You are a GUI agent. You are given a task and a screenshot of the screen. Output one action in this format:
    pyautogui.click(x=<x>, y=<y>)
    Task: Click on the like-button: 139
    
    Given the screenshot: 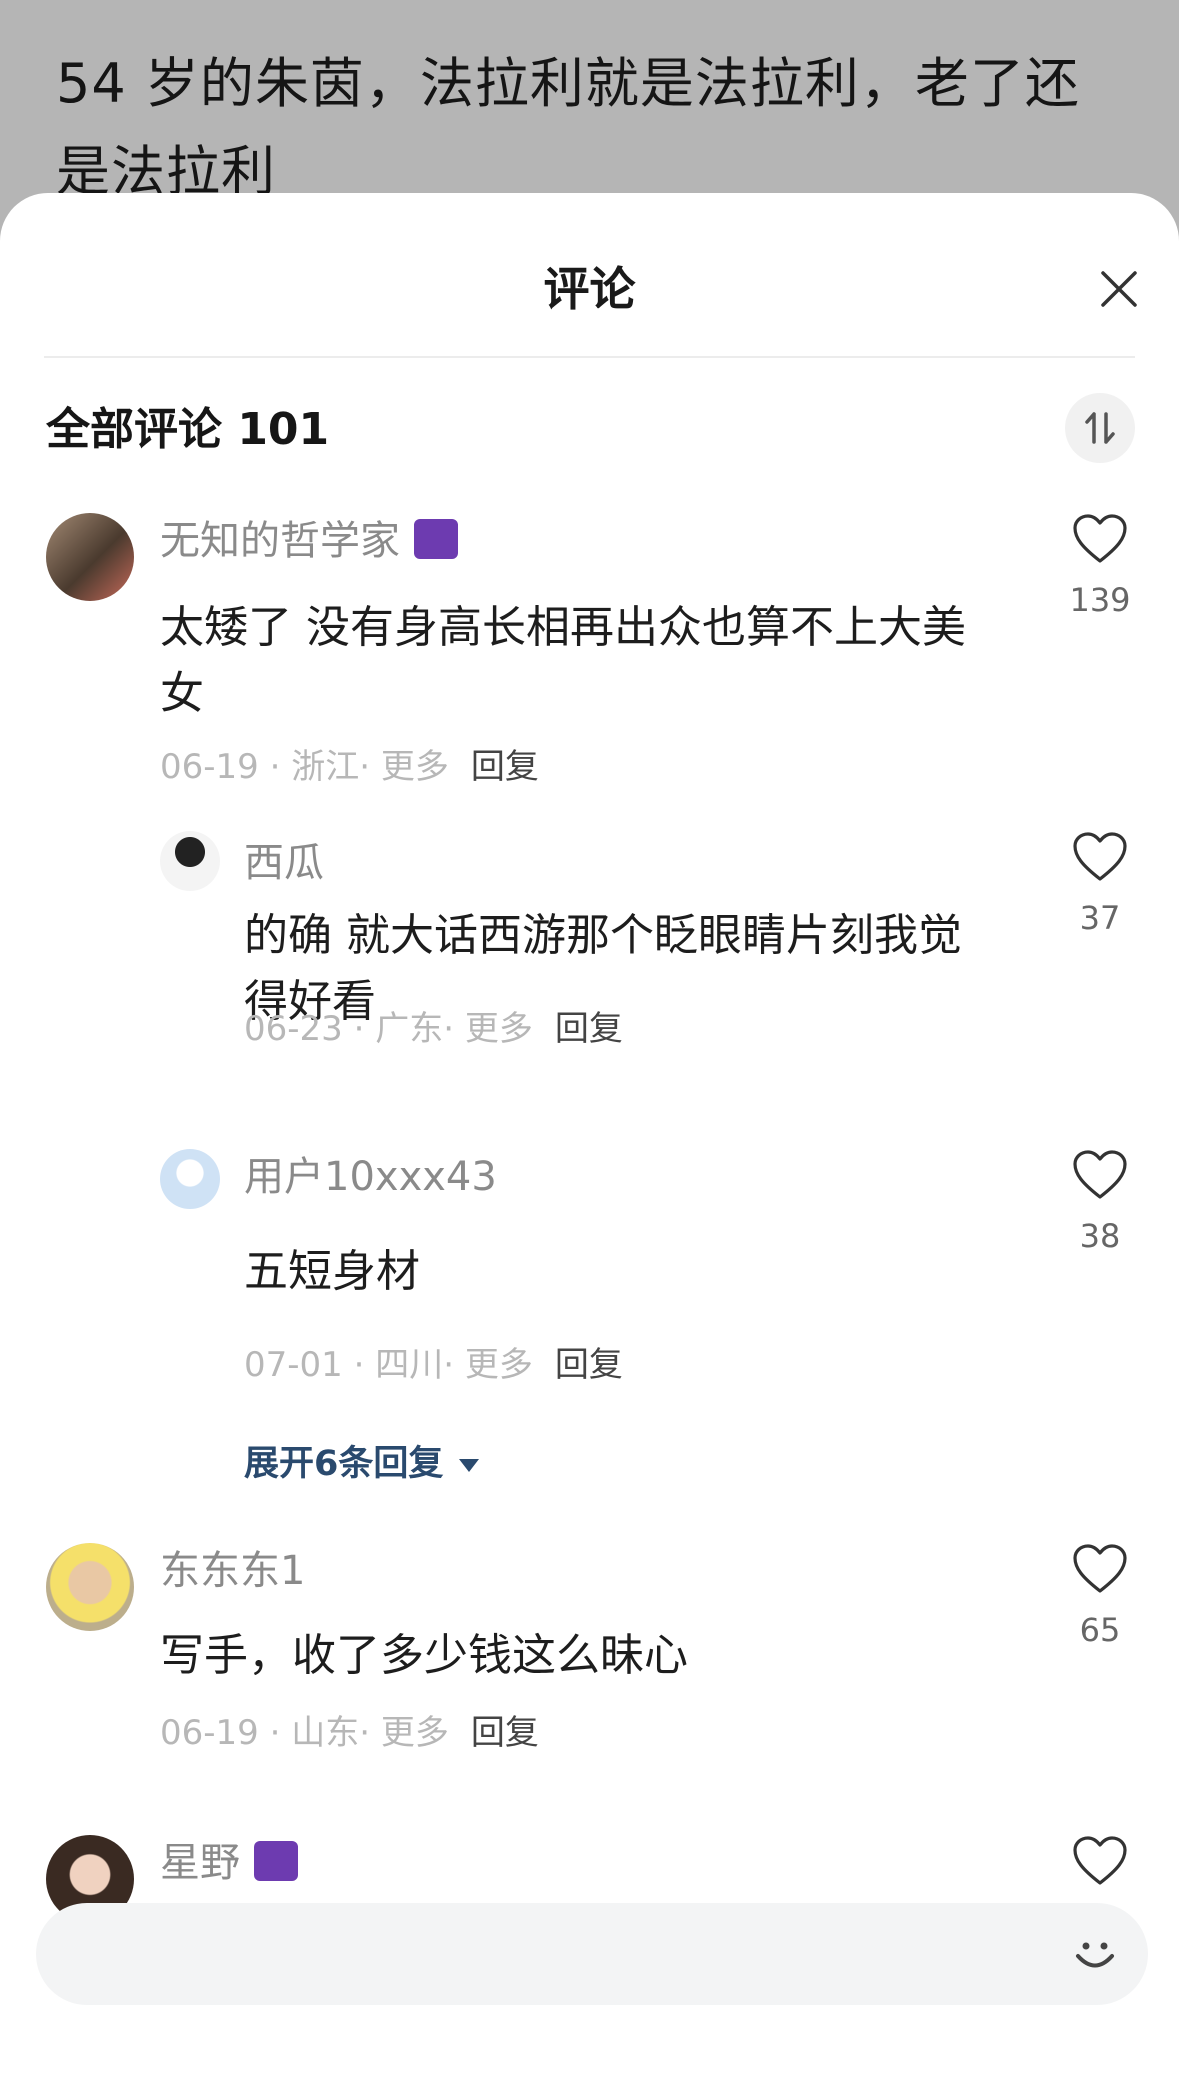 What is the action you would take?
    pyautogui.click(x=1100, y=566)
    